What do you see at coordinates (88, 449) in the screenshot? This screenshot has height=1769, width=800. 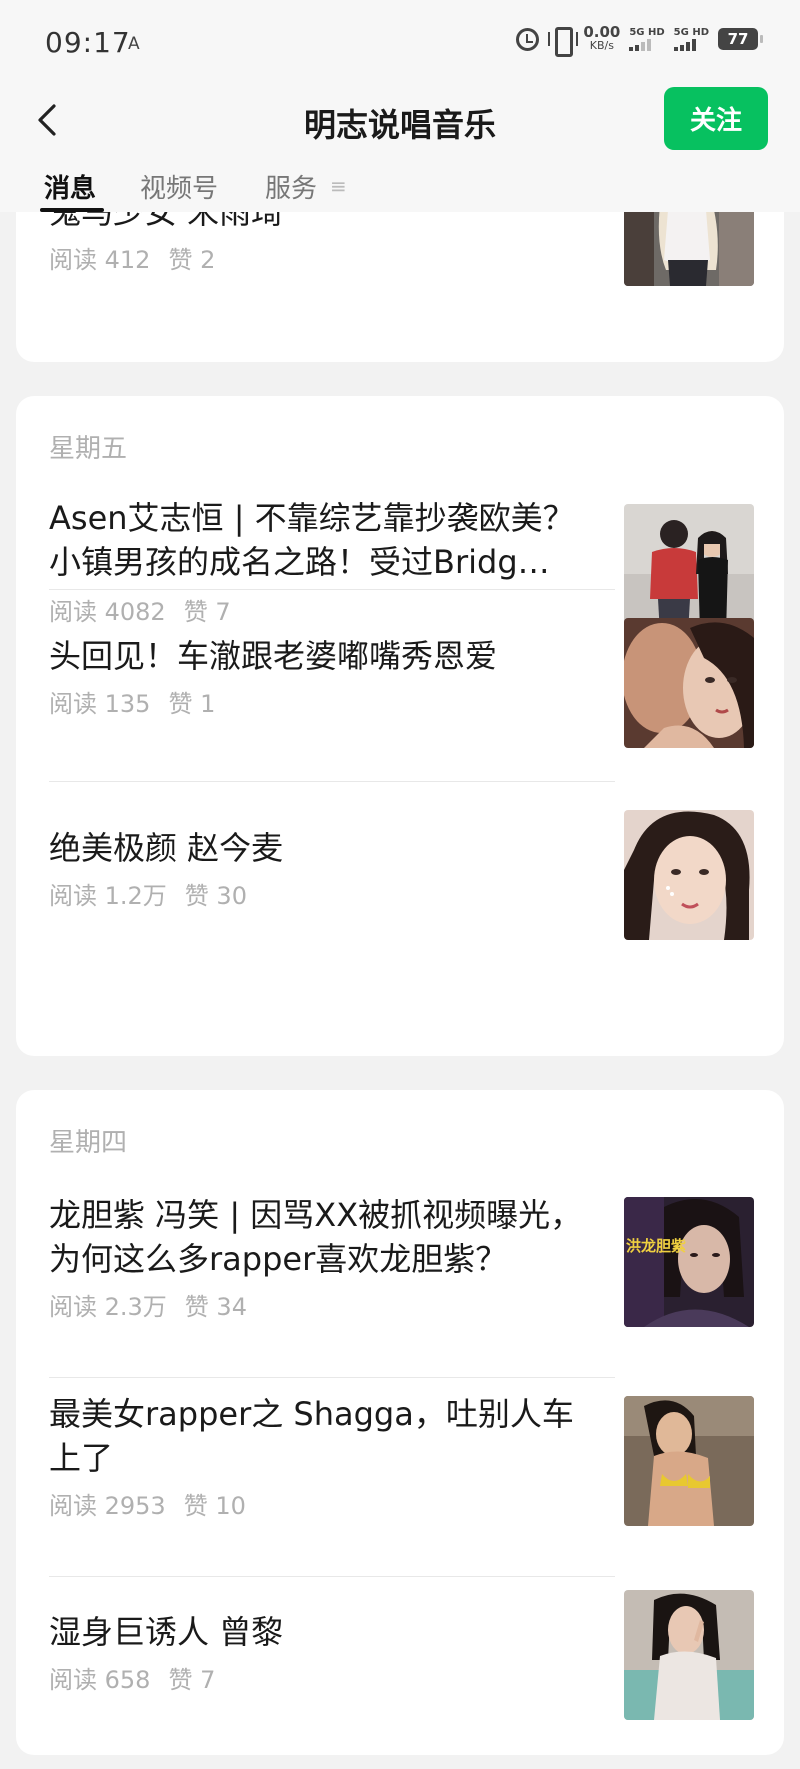 I see `day-label: 星期五` at bounding box center [88, 449].